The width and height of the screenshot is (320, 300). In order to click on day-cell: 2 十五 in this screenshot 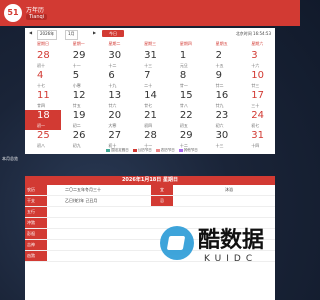, I will do `click(222, 60)`.